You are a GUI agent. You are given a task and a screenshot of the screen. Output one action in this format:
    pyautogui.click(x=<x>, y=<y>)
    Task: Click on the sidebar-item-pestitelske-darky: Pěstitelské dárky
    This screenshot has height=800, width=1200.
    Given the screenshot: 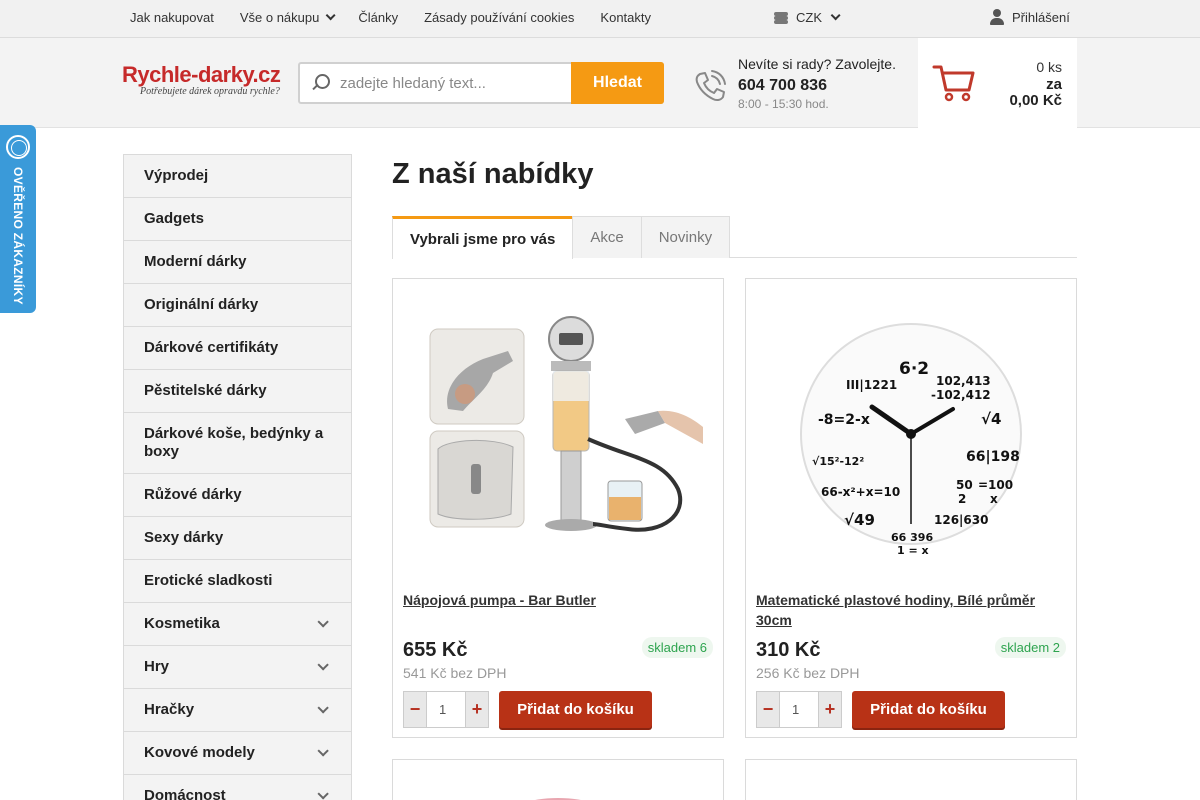 What is the action you would take?
    pyautogui.click(x=237, y=391)
    